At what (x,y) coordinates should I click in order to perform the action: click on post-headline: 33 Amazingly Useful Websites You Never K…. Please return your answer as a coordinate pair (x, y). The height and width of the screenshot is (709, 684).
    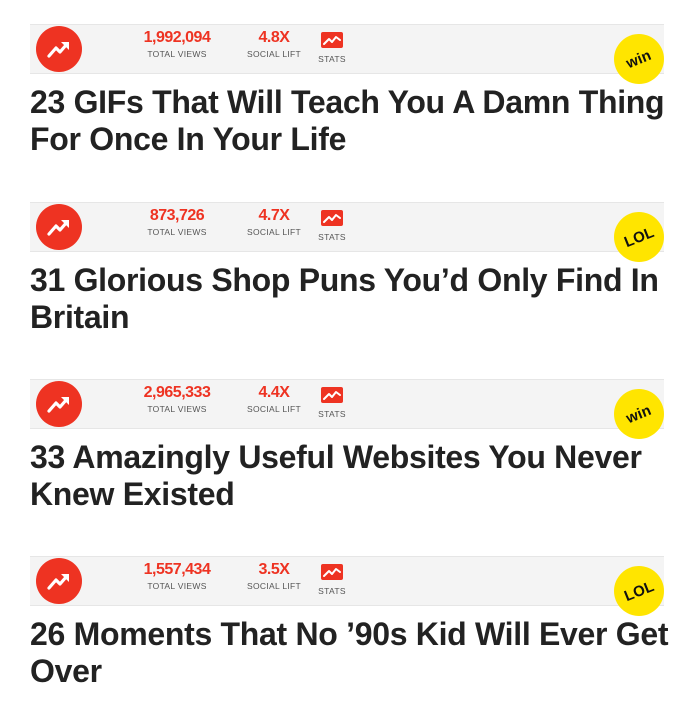
    Looking at the image, I should click on (350, 476).